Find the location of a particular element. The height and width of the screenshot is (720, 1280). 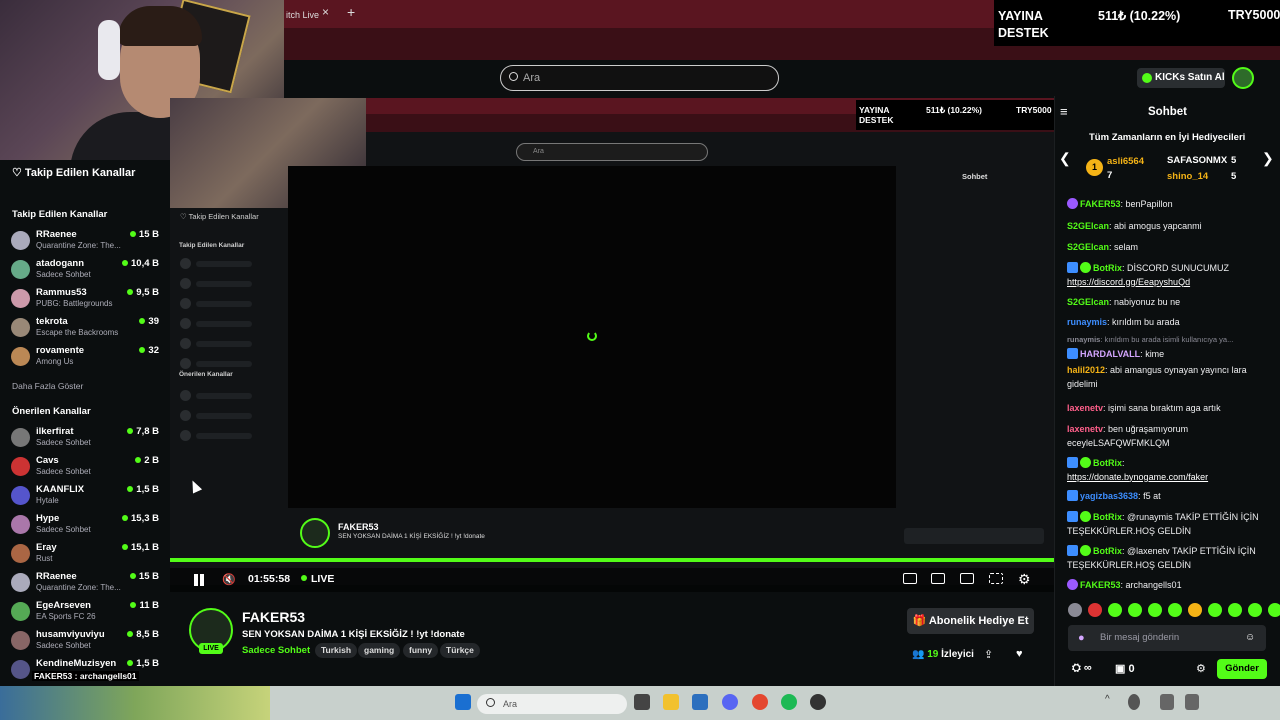

chat-username: halil2012 is located at coordinates (1086, 370).